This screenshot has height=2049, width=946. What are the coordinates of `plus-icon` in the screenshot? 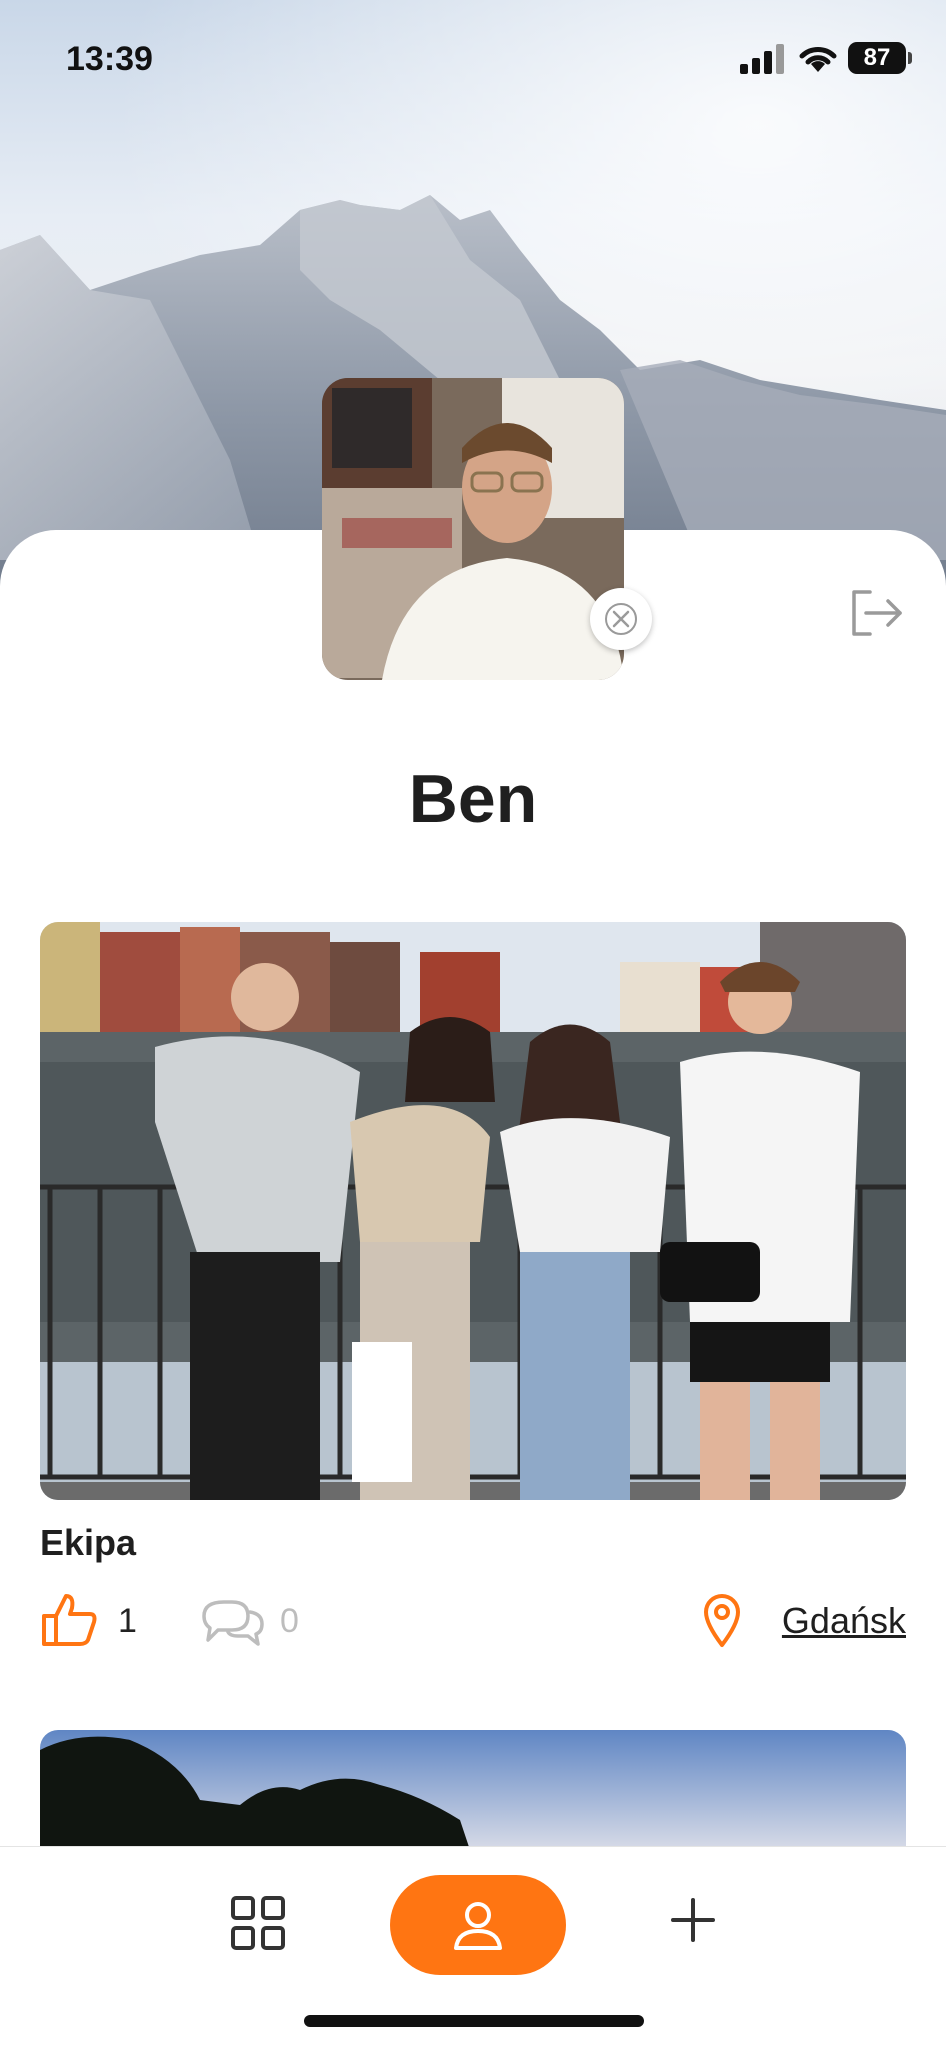 It's located at (693, 1920).